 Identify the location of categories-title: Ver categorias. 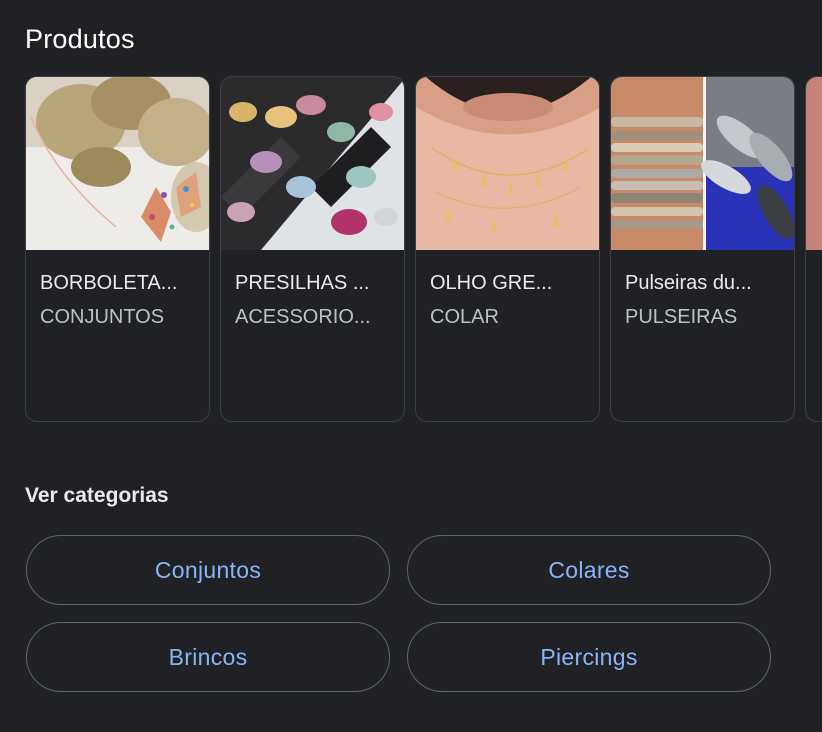
(97, 495).